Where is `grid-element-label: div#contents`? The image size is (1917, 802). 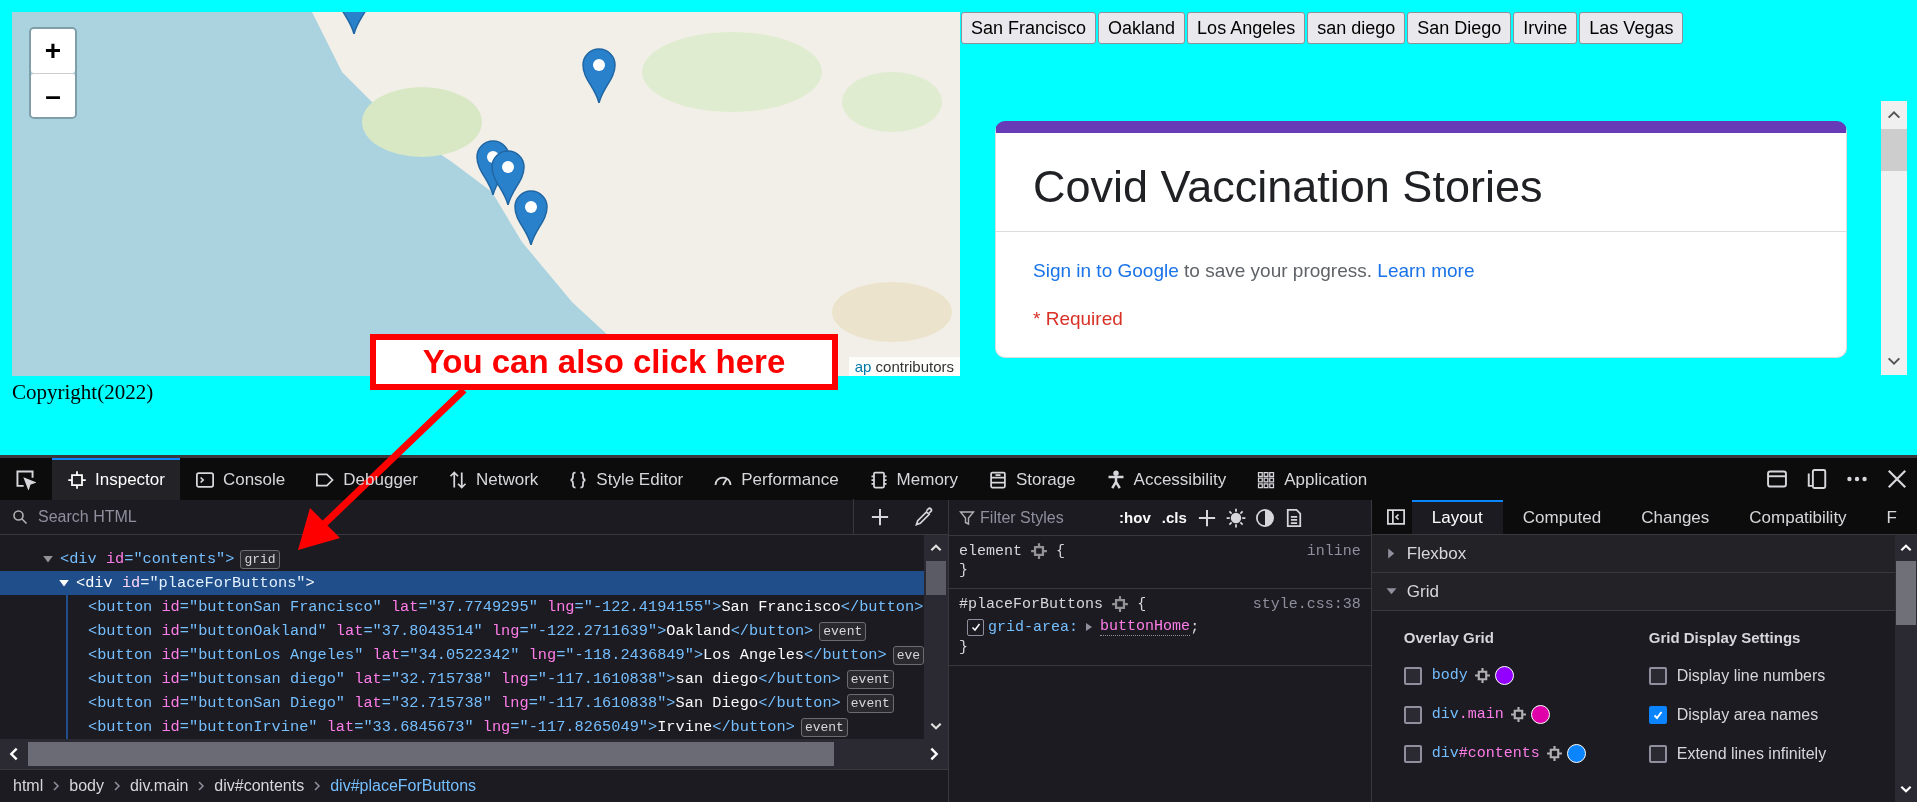
grid-element-label: div#contents is located at coordinates (1485, 753).